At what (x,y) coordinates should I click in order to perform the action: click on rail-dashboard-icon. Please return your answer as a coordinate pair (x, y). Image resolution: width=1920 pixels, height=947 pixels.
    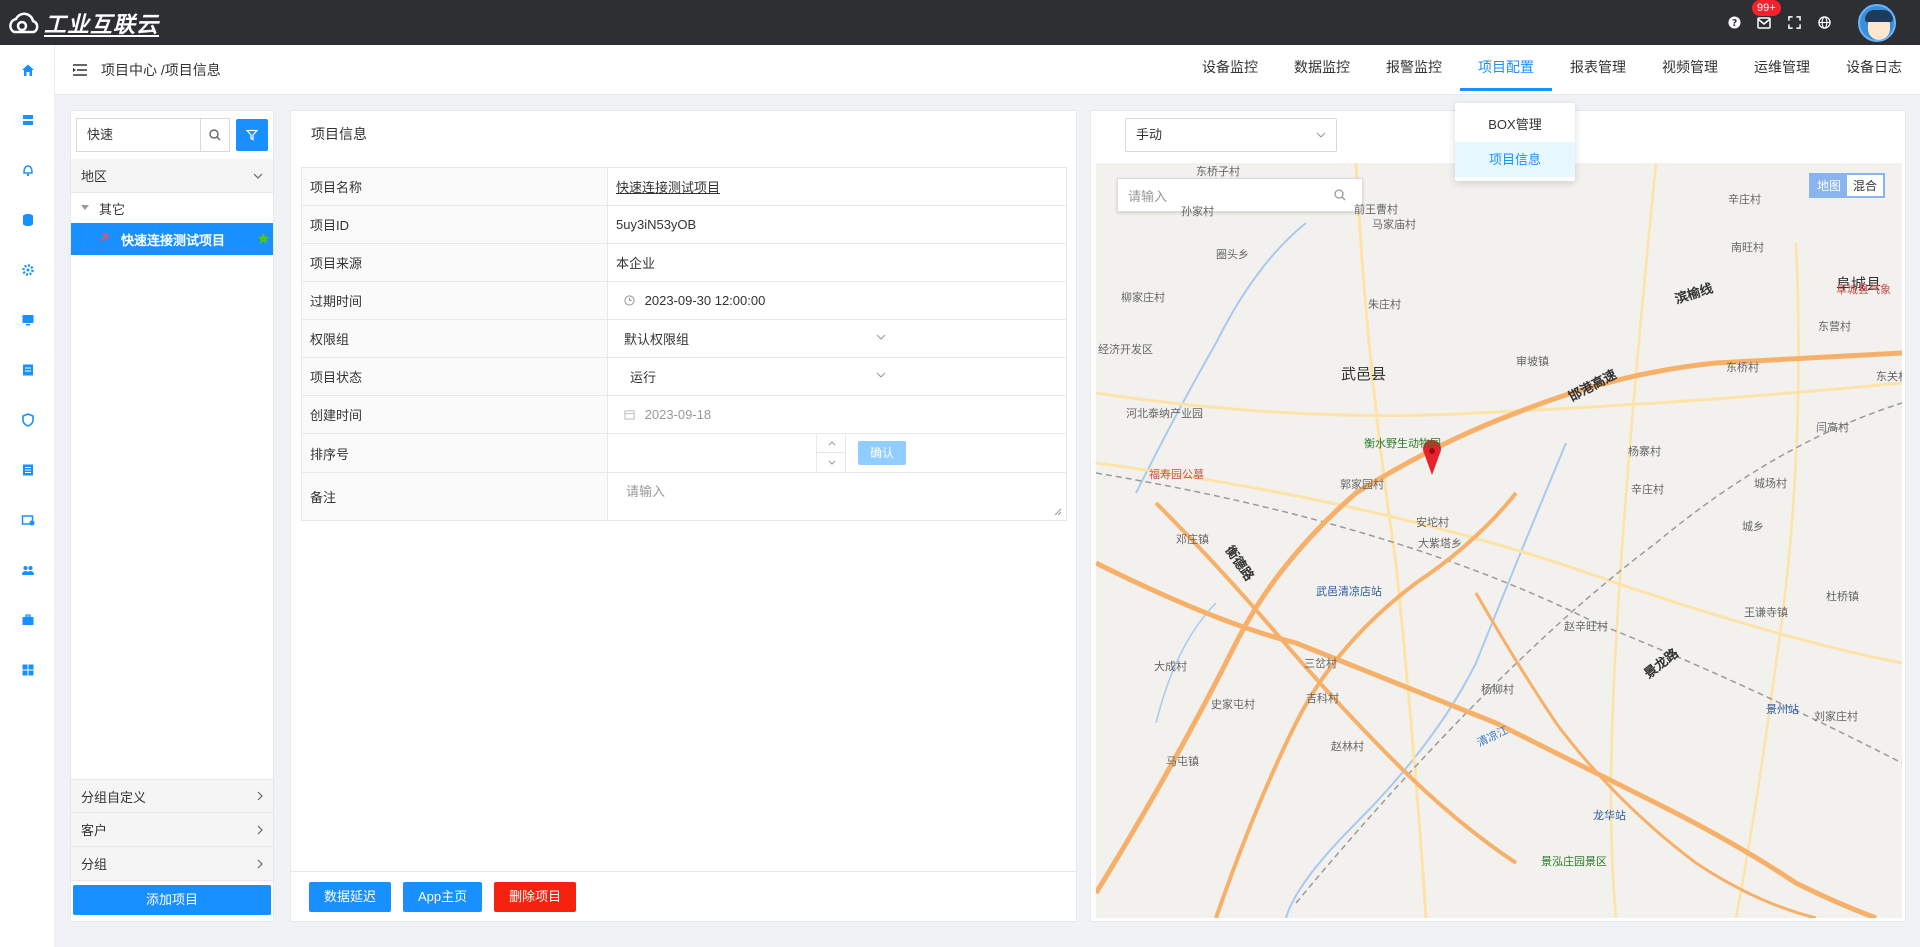
    Looking at the image, I should click on (27, 670).